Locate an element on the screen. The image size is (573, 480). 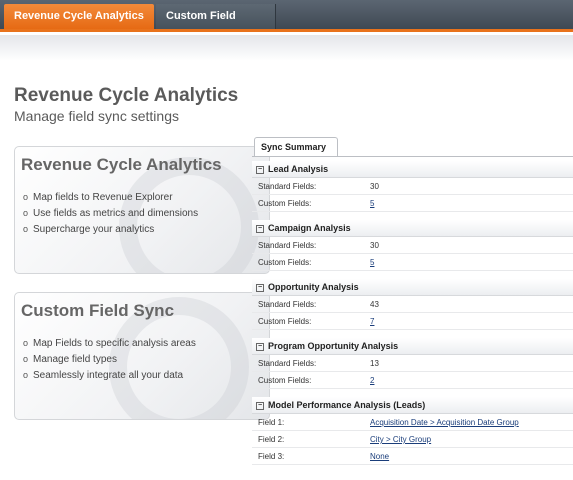
page-title: Revenue Cycle Analytics is located at coordinates (126, 95).